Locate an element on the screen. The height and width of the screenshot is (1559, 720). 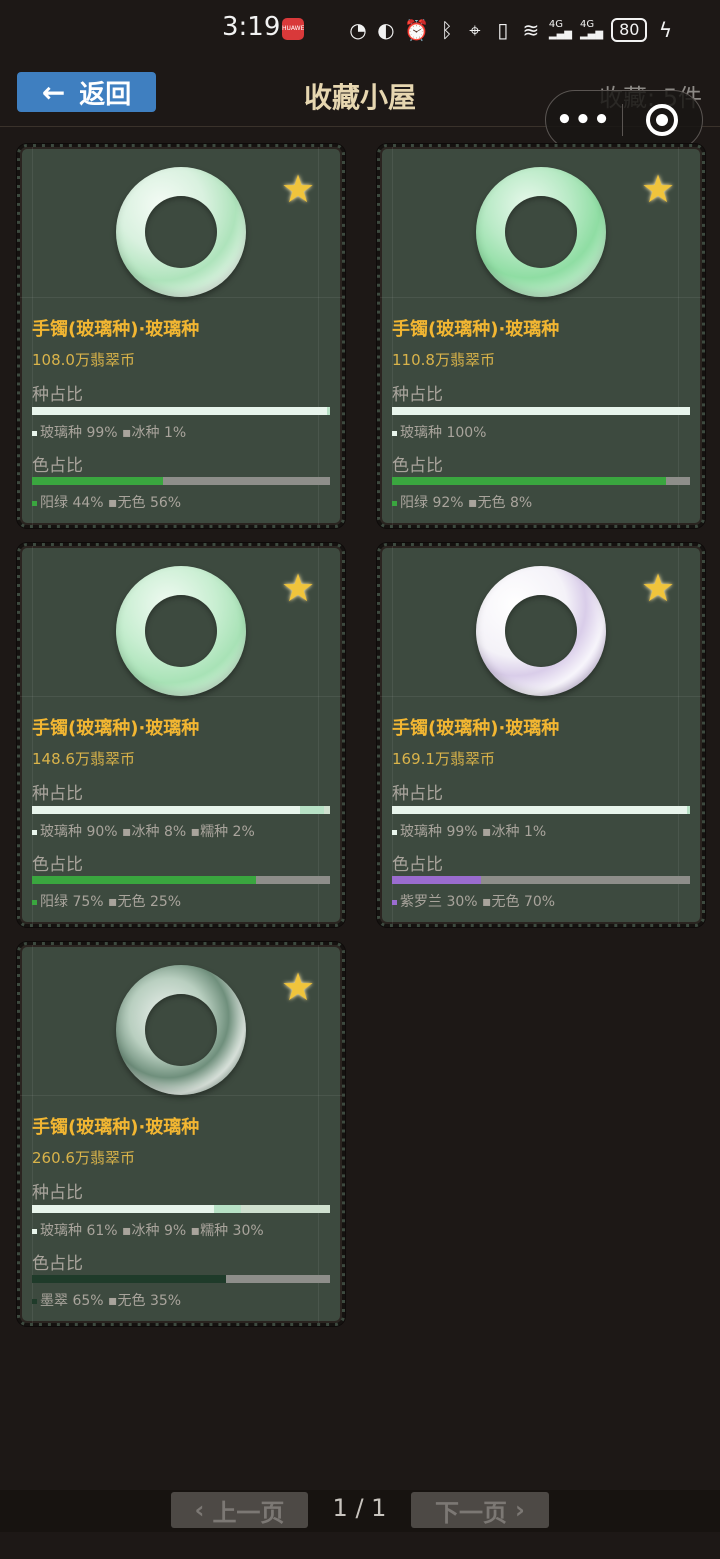
prev-page-label: 上一页 is located at coordinates (248, 1512).